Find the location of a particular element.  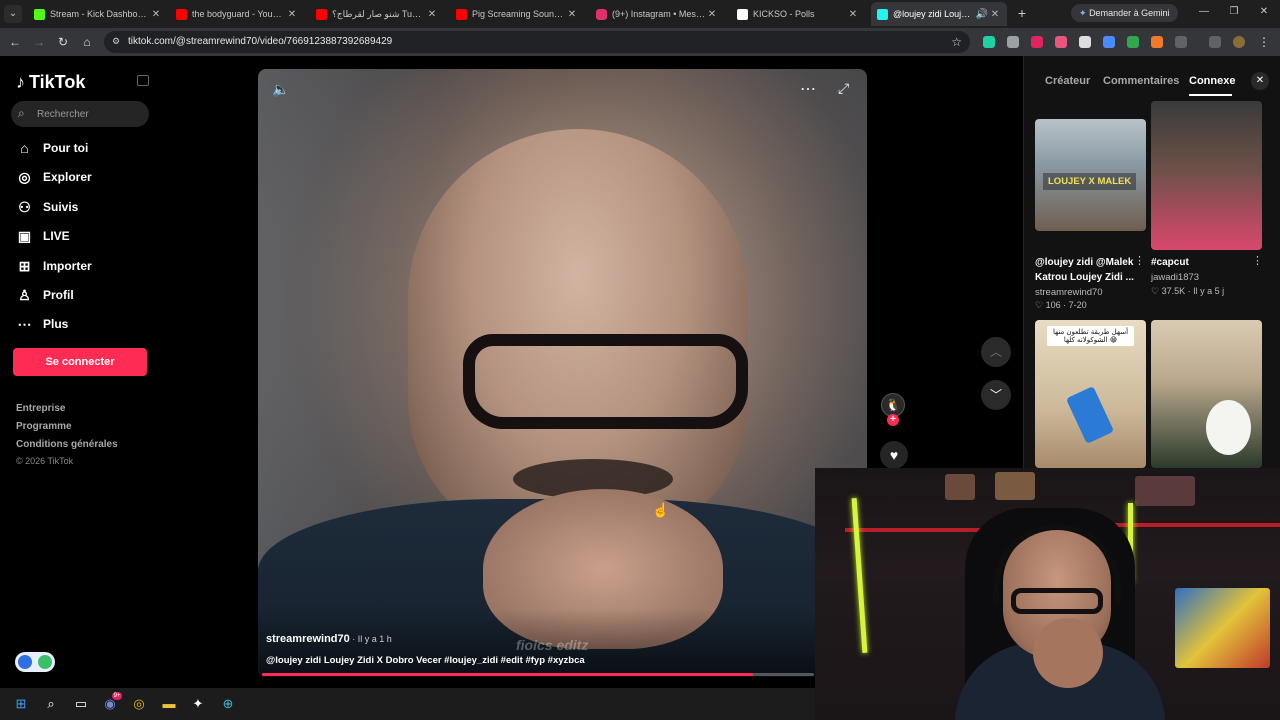

browser-tab: Pig Screaming Sound Effe ✕ is located at coordinates (517, 14).